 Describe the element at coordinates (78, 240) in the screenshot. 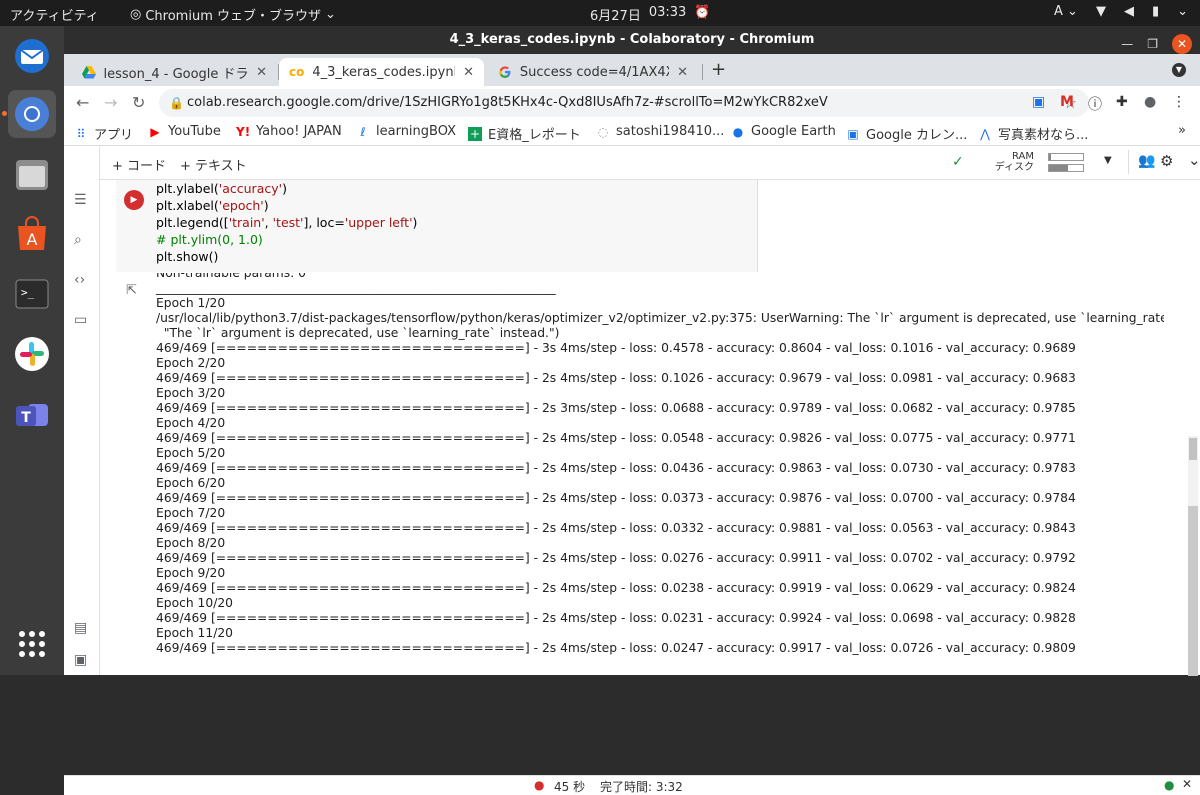

I see `search-icon: ⌕` at that location.